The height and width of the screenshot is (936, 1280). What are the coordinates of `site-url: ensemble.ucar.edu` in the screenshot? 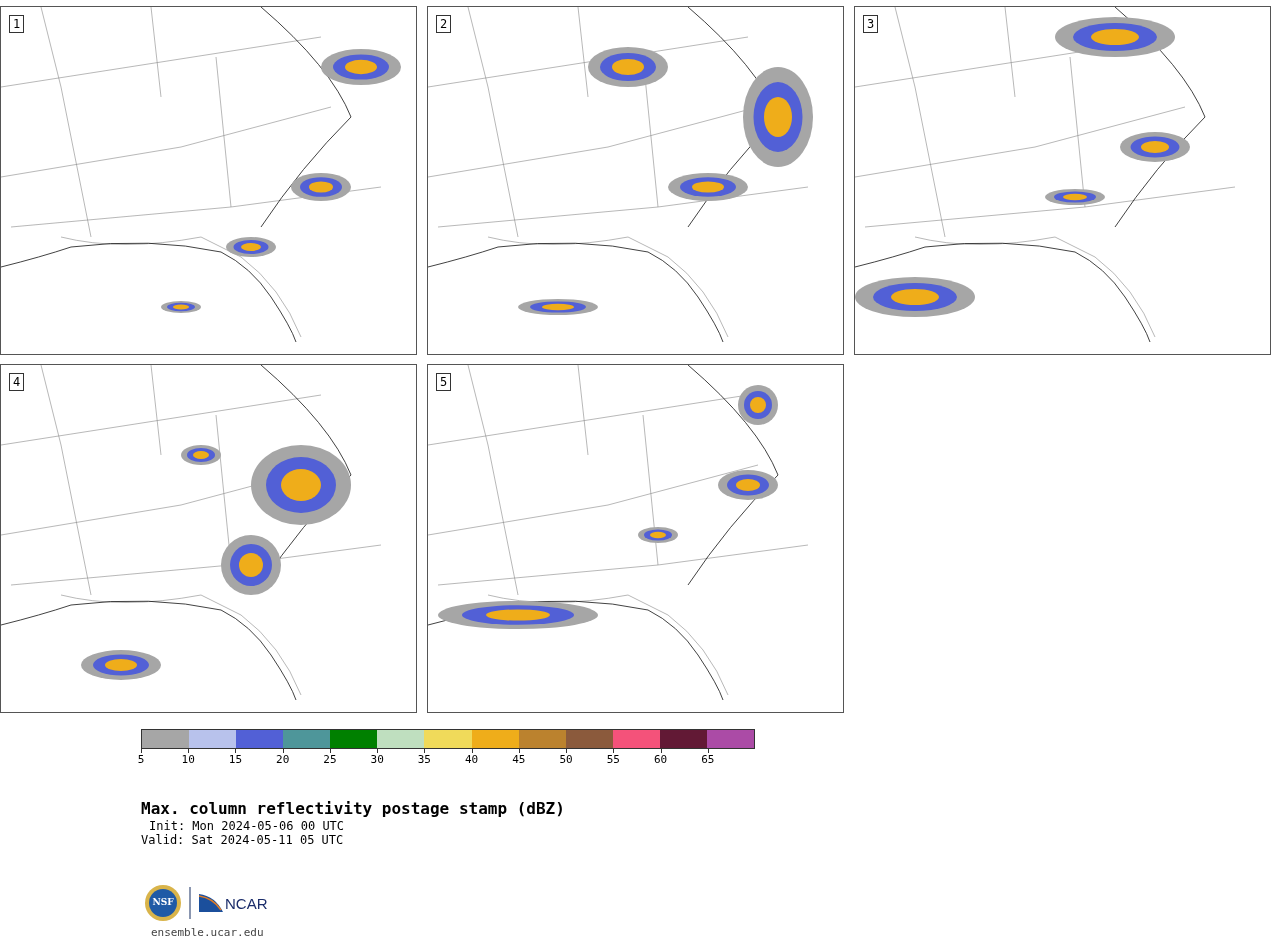 It's located at (207, 930).